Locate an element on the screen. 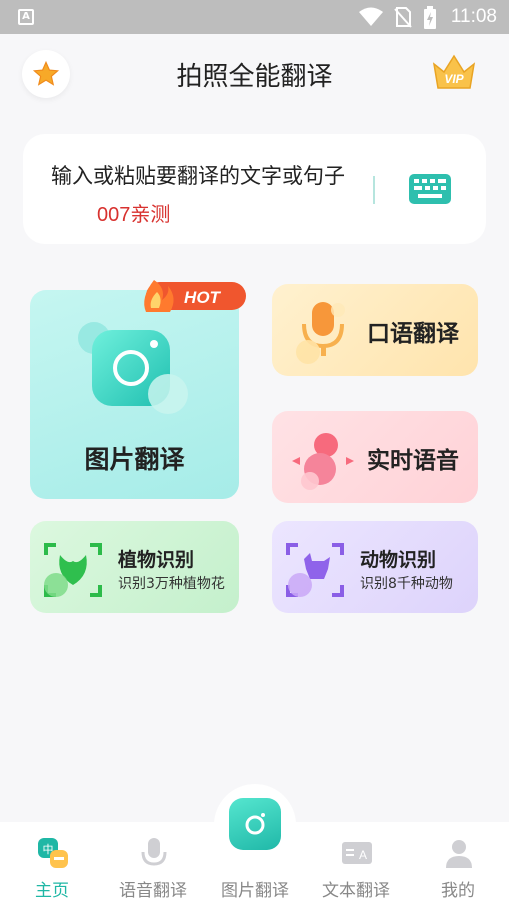 The width and height of the screenshot is (509, 906). oral-translate-card: 口语翻译 is located at coordinates (375, 330).